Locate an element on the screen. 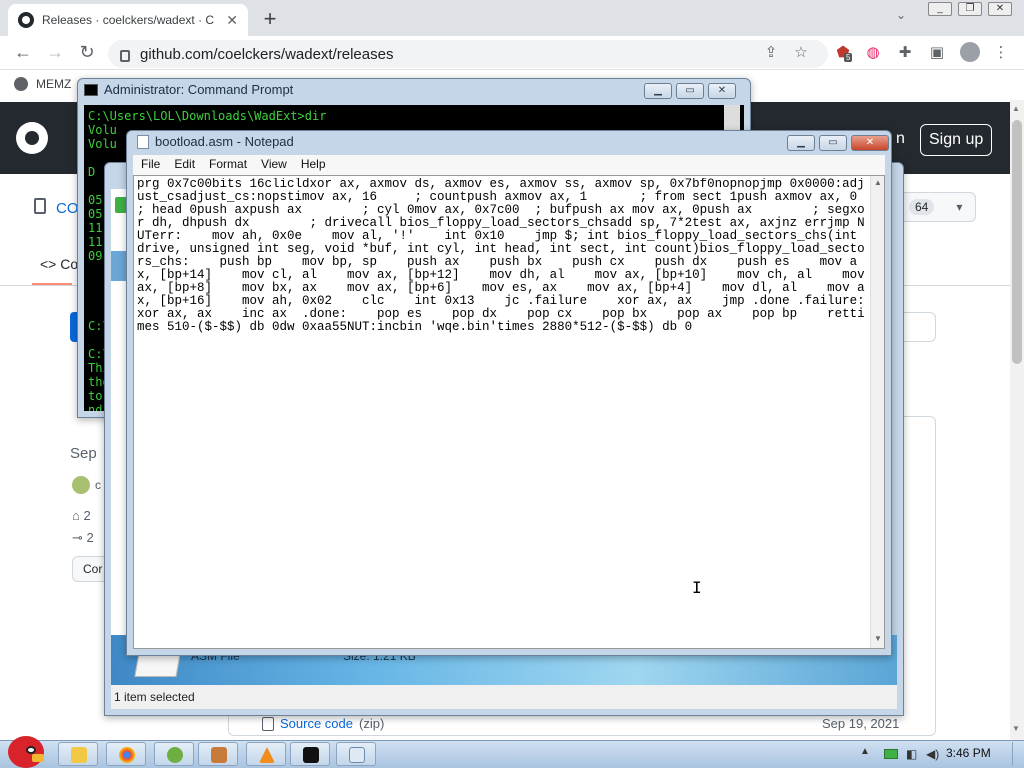  star-count: 64 is located at coordinates (922, 207).